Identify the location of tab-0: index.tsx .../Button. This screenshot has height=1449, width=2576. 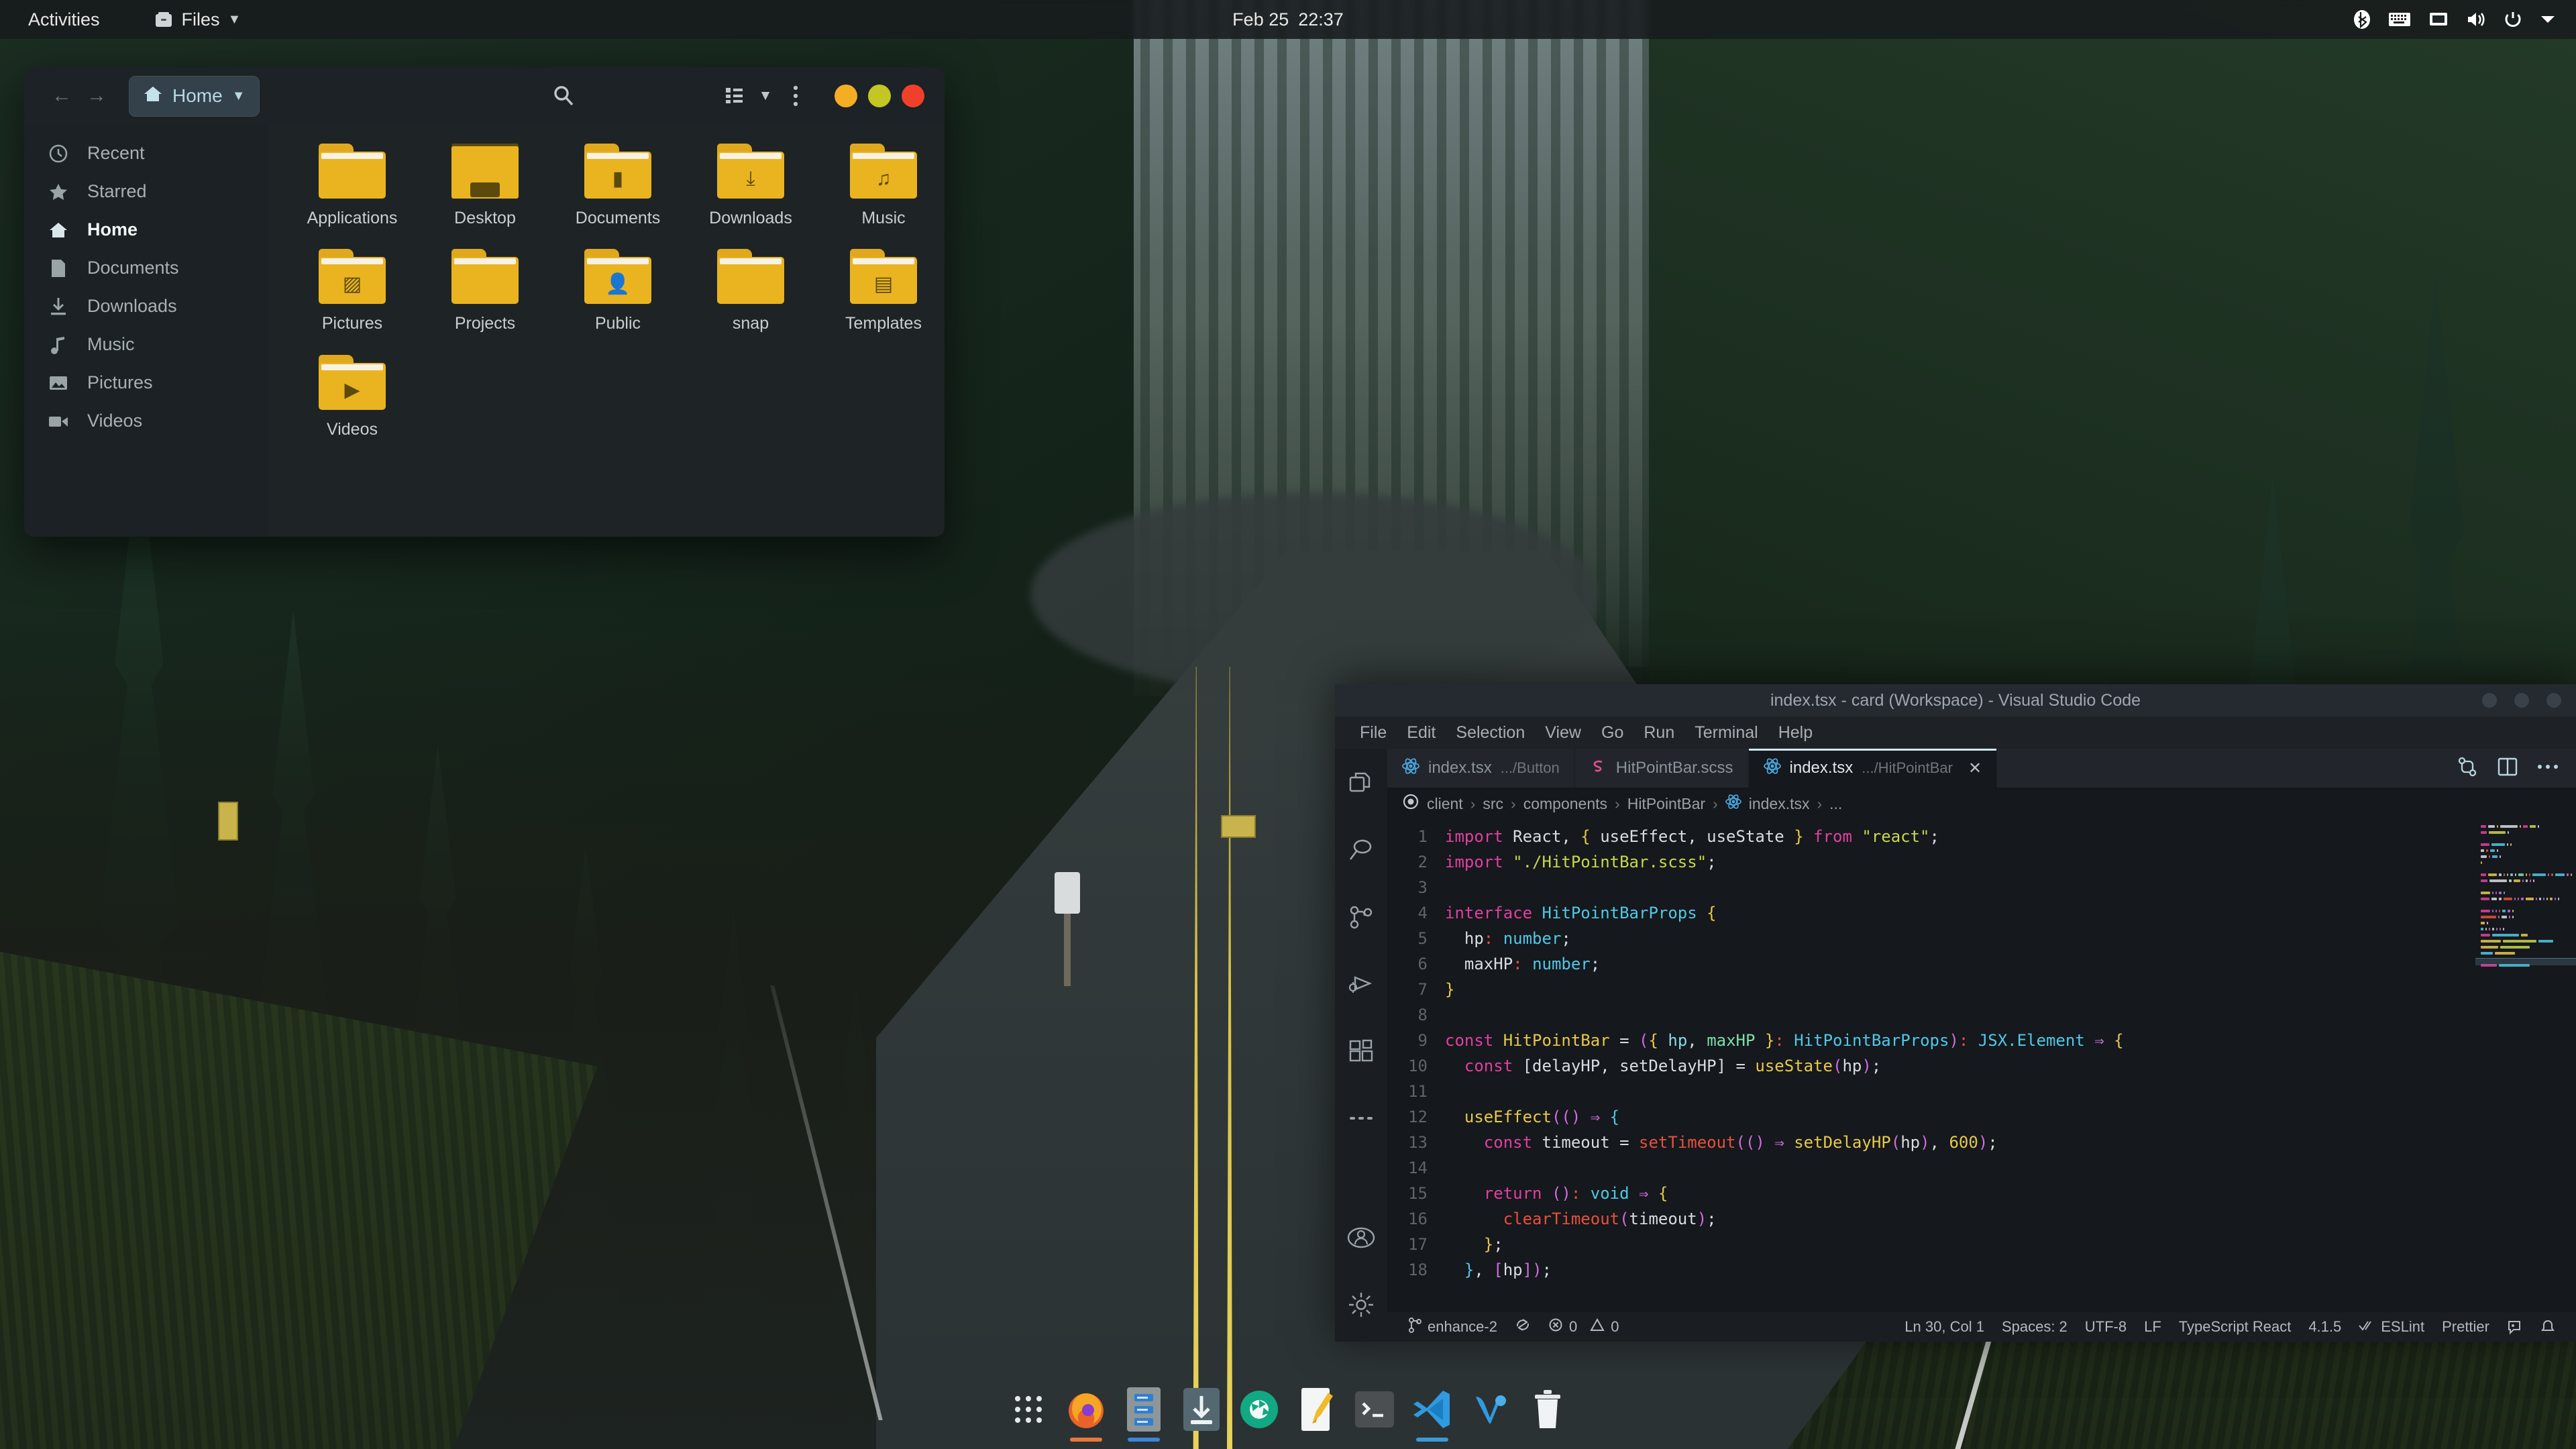
(1481, 768).